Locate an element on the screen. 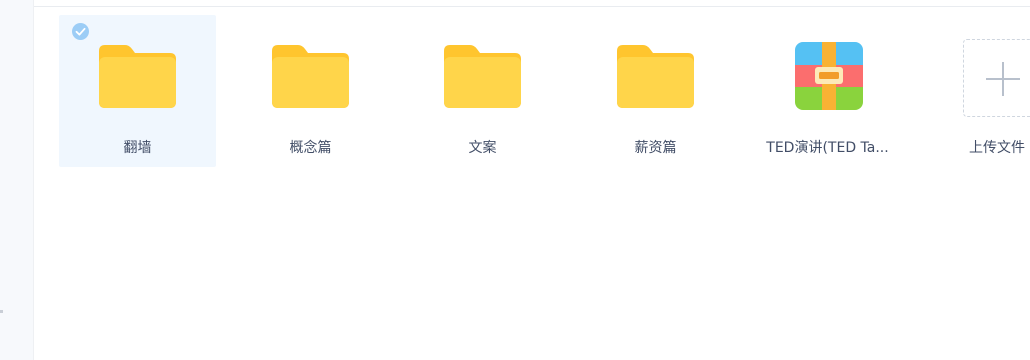 This screenshot has width=1030, height=360. header-divider is located at coordinates (532, 6).